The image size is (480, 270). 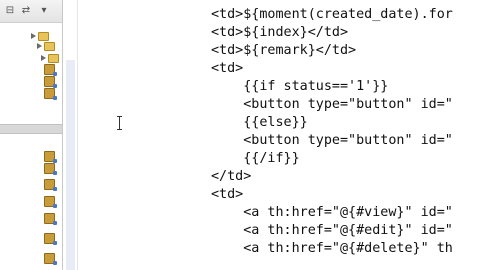 What do you see at coordinates (44, 10) in the screenshot?
I see `view-menu-icon: ▾` at bounding box center [44, 10].